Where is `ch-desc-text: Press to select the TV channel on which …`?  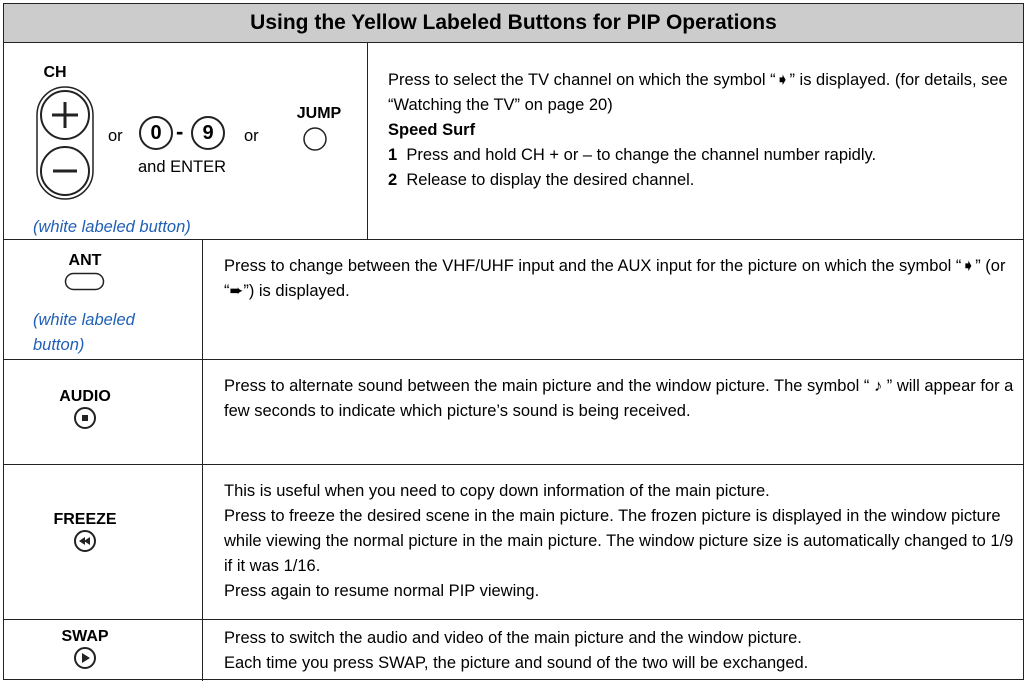 ch-desc-text: Press to select the TV channel on which … is located at coordinates (698, 92).